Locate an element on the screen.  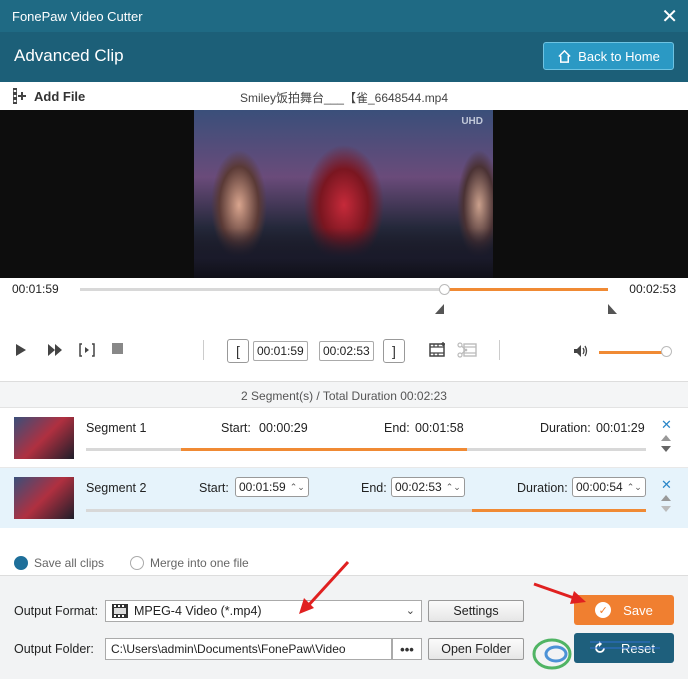
segment-start-spinbox: 00:01:59 ⌃⌄ is located at coordinates (272, 487).